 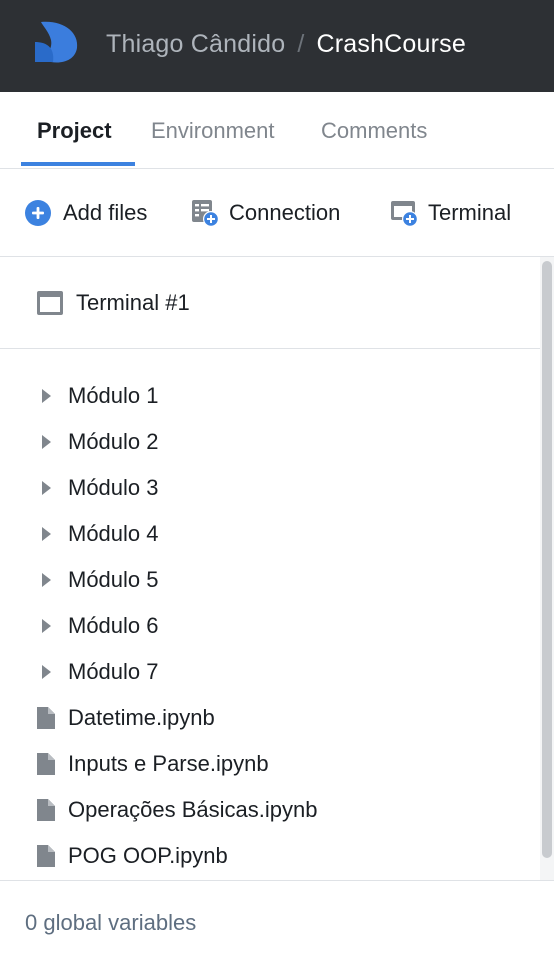 I want to click on sidebar-tabs: Project Environment Comments, so click(x=277, y=130).